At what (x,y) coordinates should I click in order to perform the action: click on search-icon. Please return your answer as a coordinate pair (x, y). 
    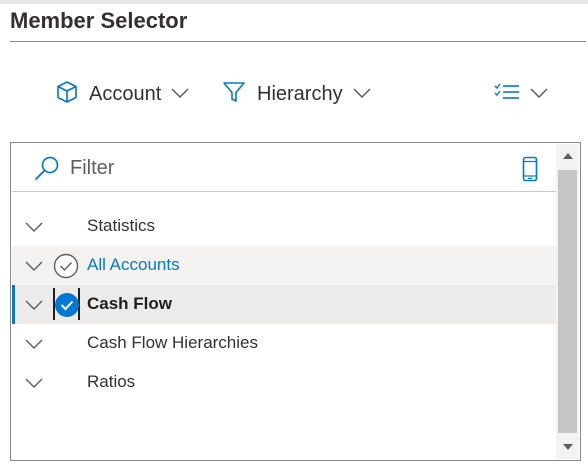
    Looking at the image, I should click on (47, 170).